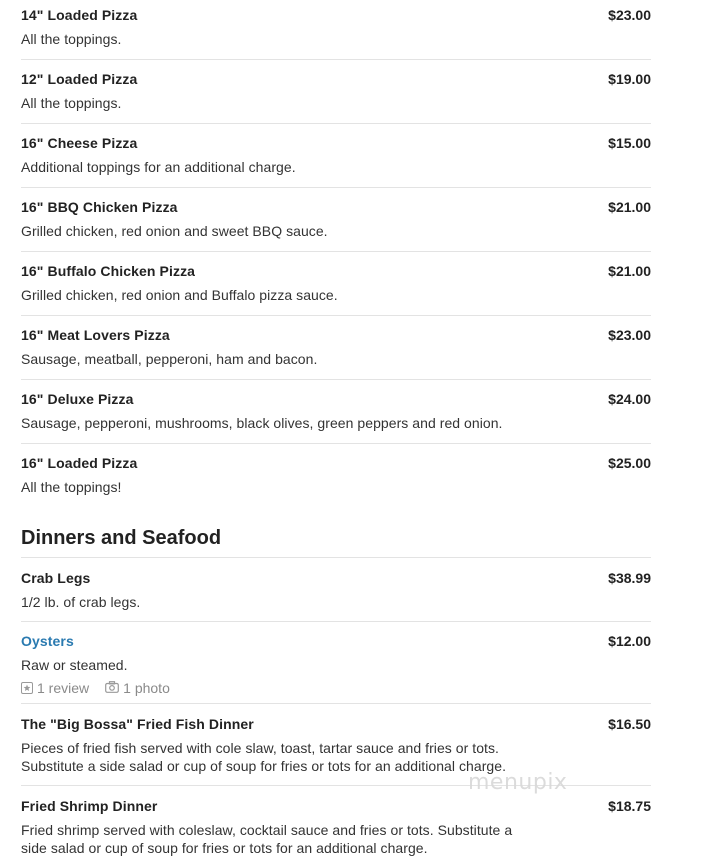  Describe the element at coordinates (71, 487) in the screenshot. I see `item-description: All the toppings!` at that location.